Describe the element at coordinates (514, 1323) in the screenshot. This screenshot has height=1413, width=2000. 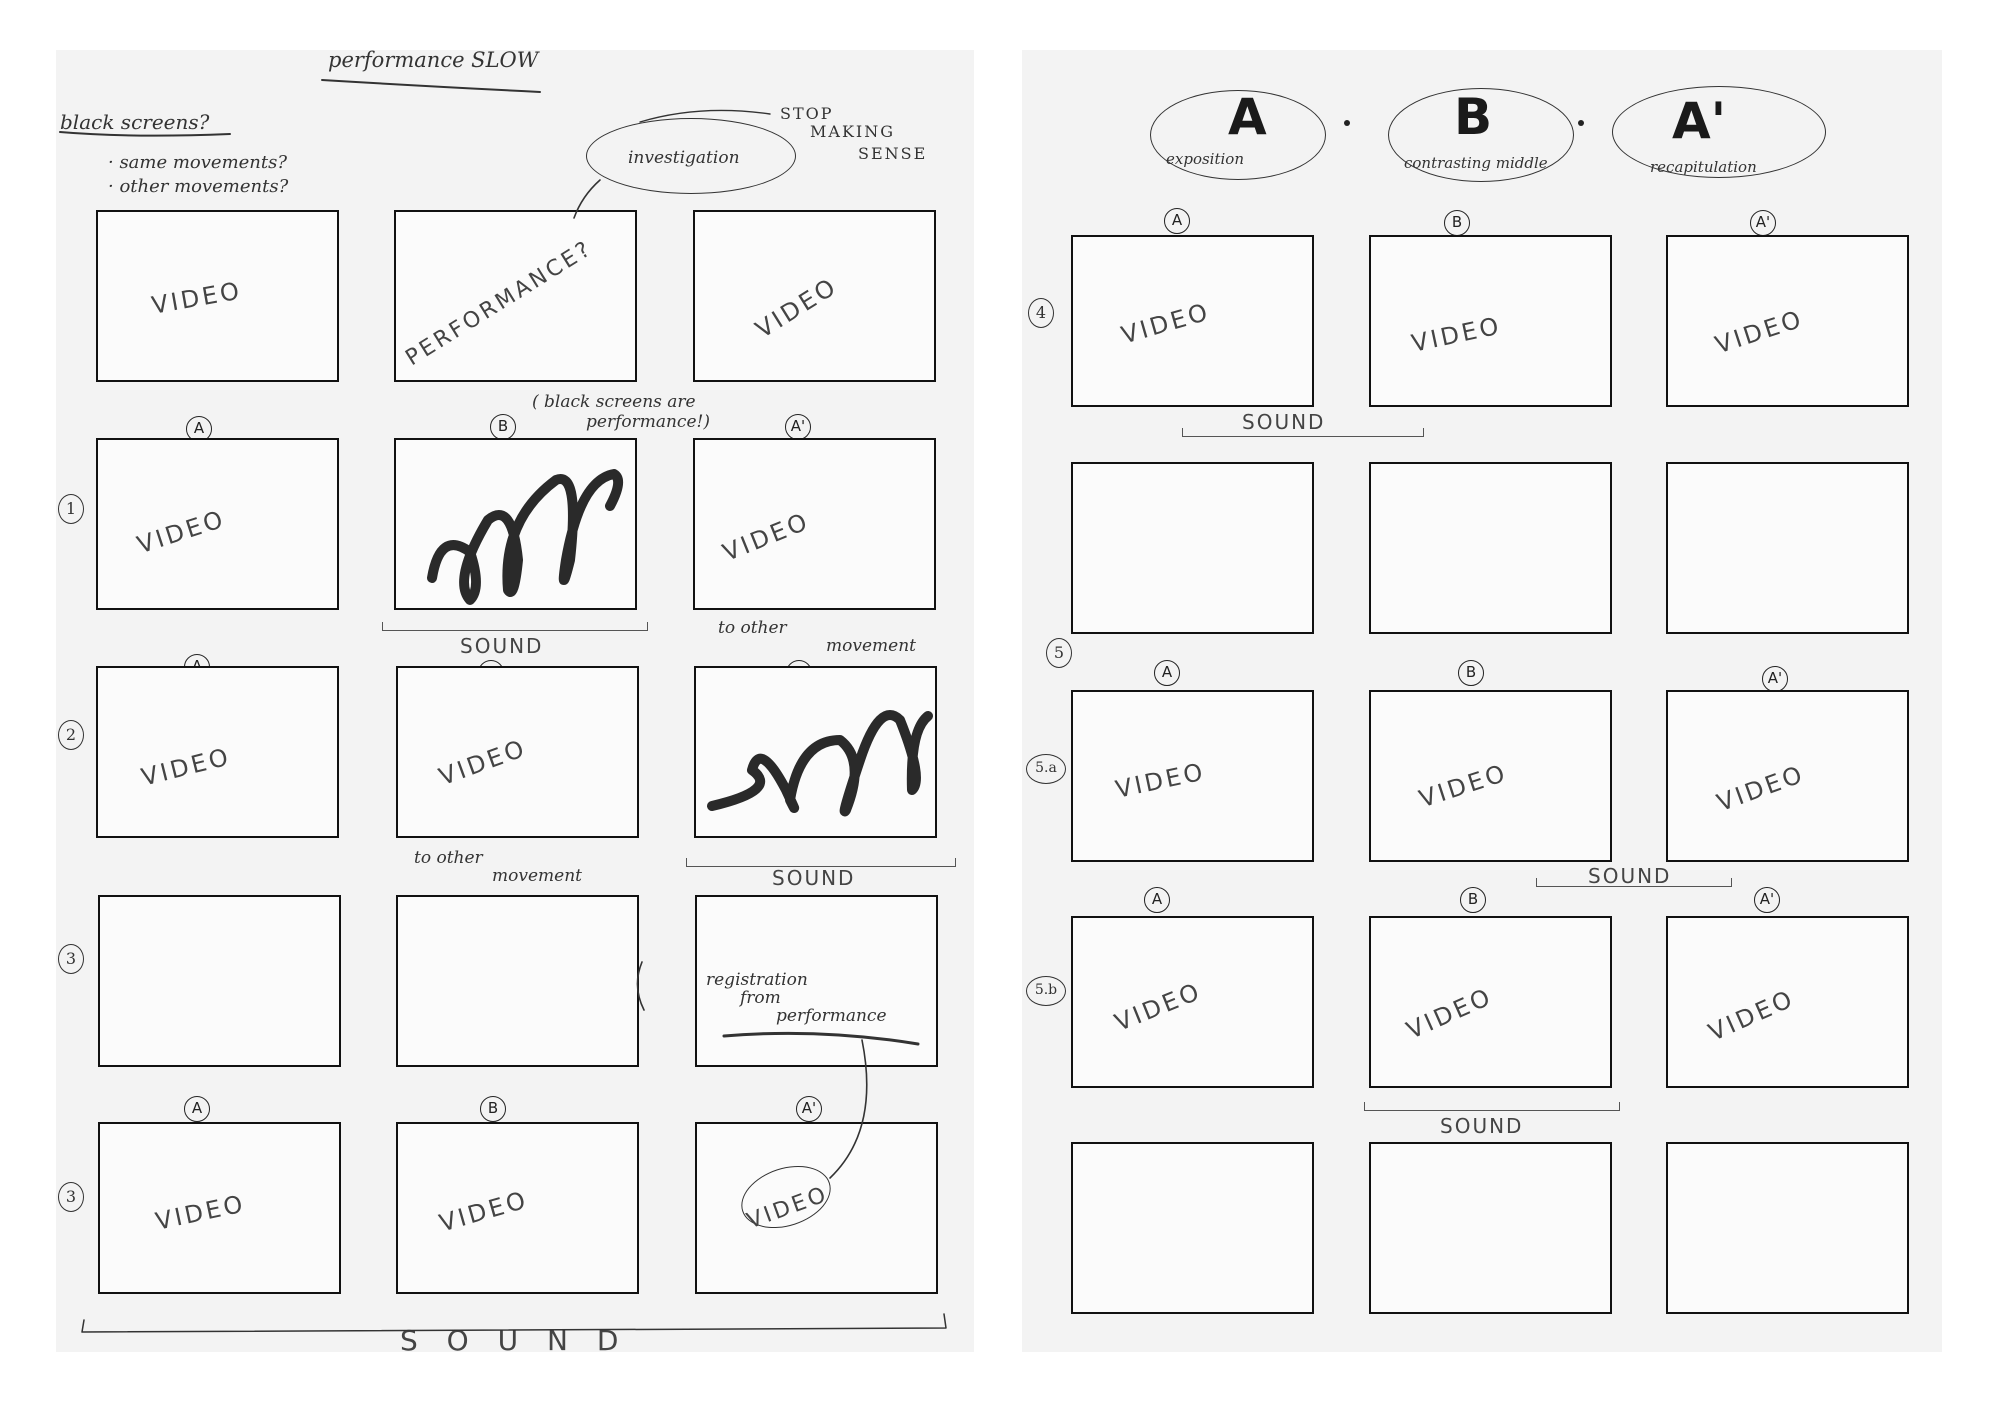
I see `bottom-sound-bracket` at that location.